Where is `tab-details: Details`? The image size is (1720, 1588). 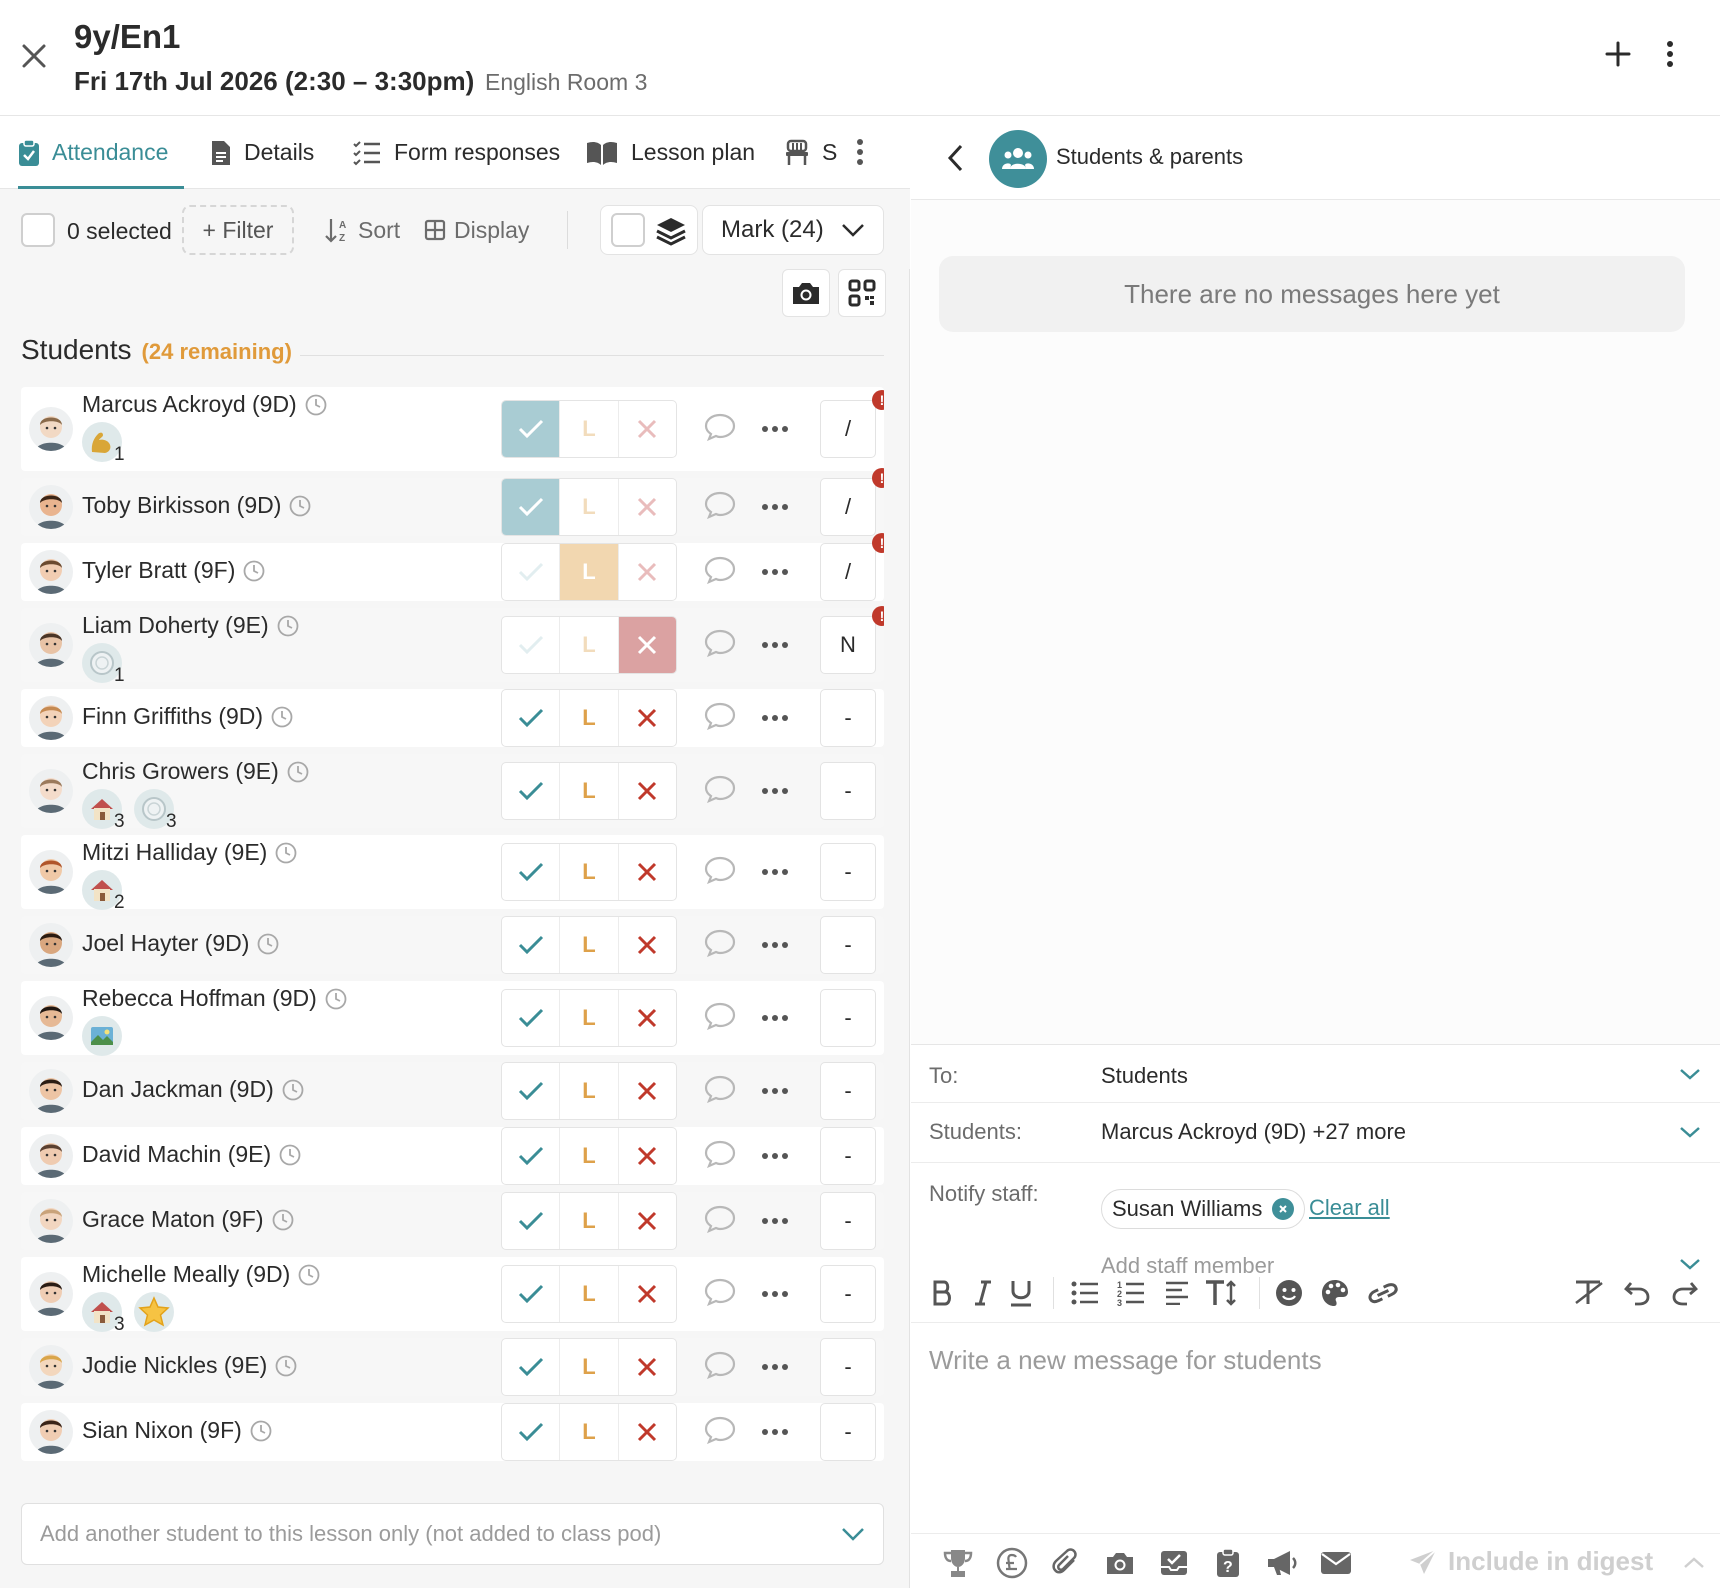 tab-details: Details is located at coordinates (262, 152).